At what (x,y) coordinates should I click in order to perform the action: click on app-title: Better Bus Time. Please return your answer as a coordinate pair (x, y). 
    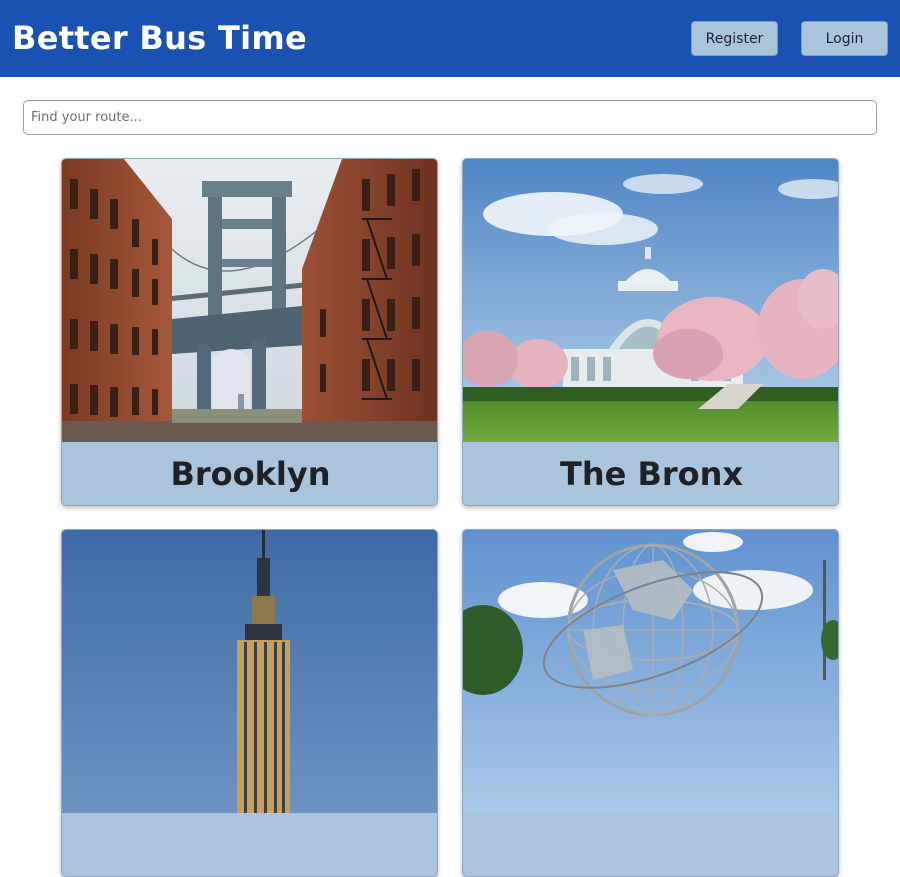
    Looking at the image, I should click on (160, 38).